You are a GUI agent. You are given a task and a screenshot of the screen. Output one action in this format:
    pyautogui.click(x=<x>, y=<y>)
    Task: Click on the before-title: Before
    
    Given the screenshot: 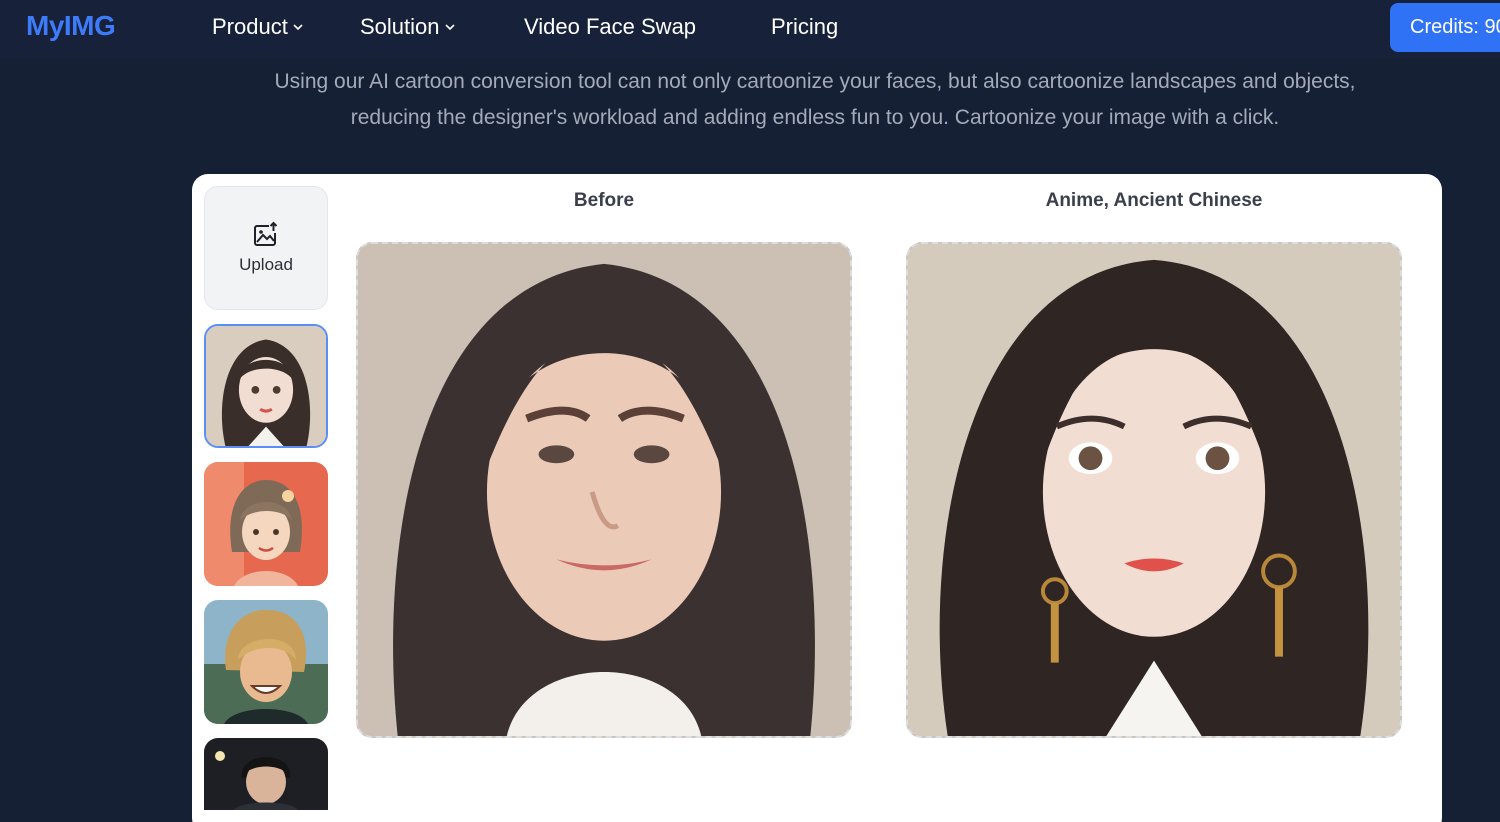 What is the action you would take?
    pyautogui.click(x=604, y=200)
    